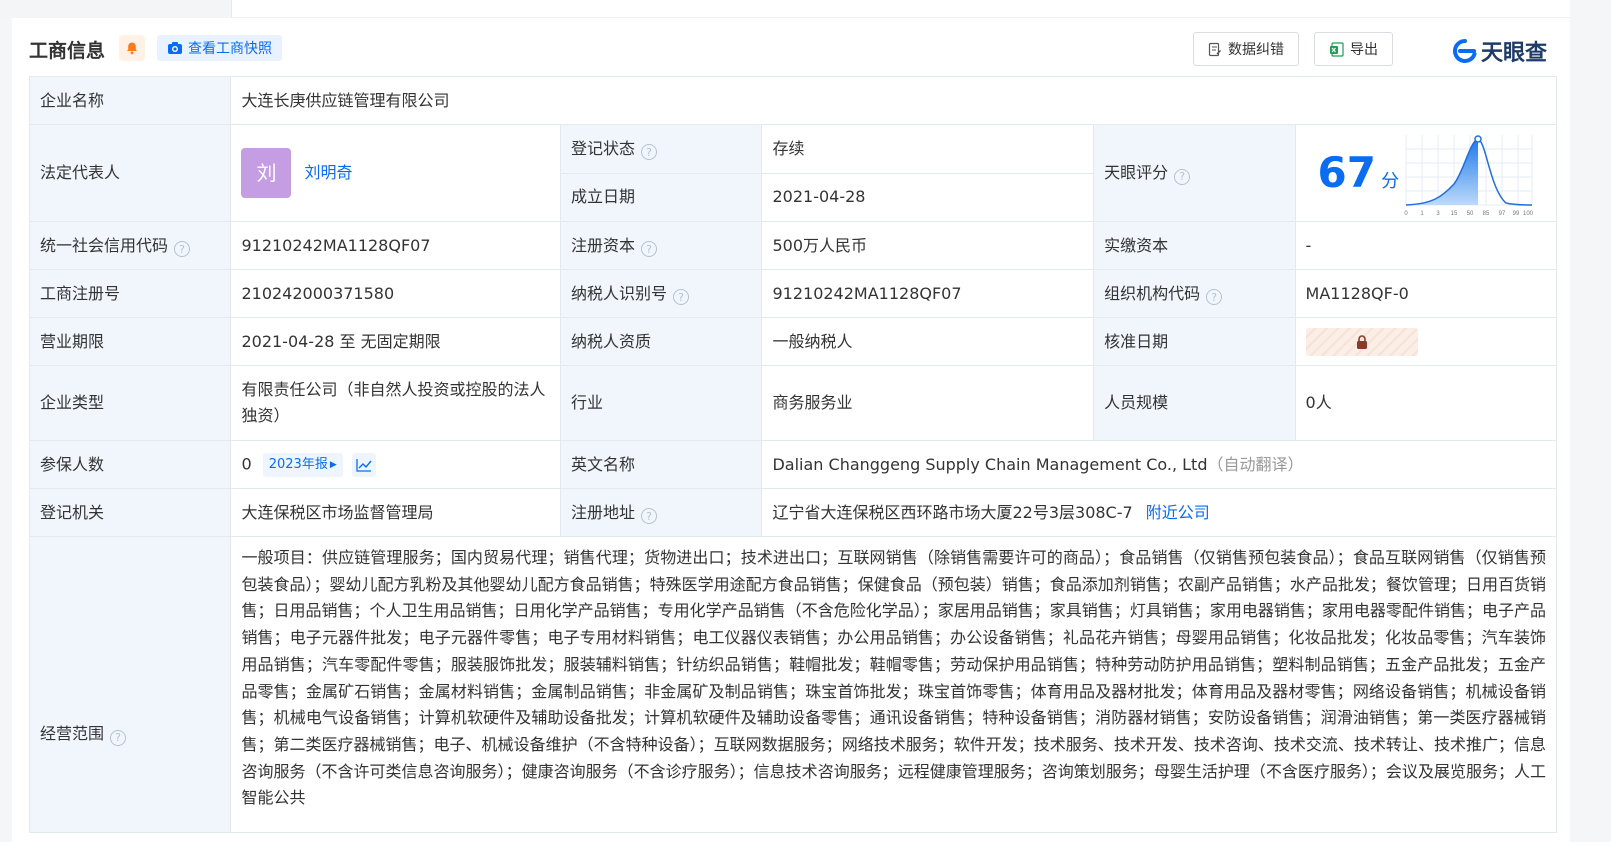 The height and width of the screenshot is (842, 1611). I want to click on row-company-name: 企业名称 大连长庚供应链管理有限公司, so click(792, 100).